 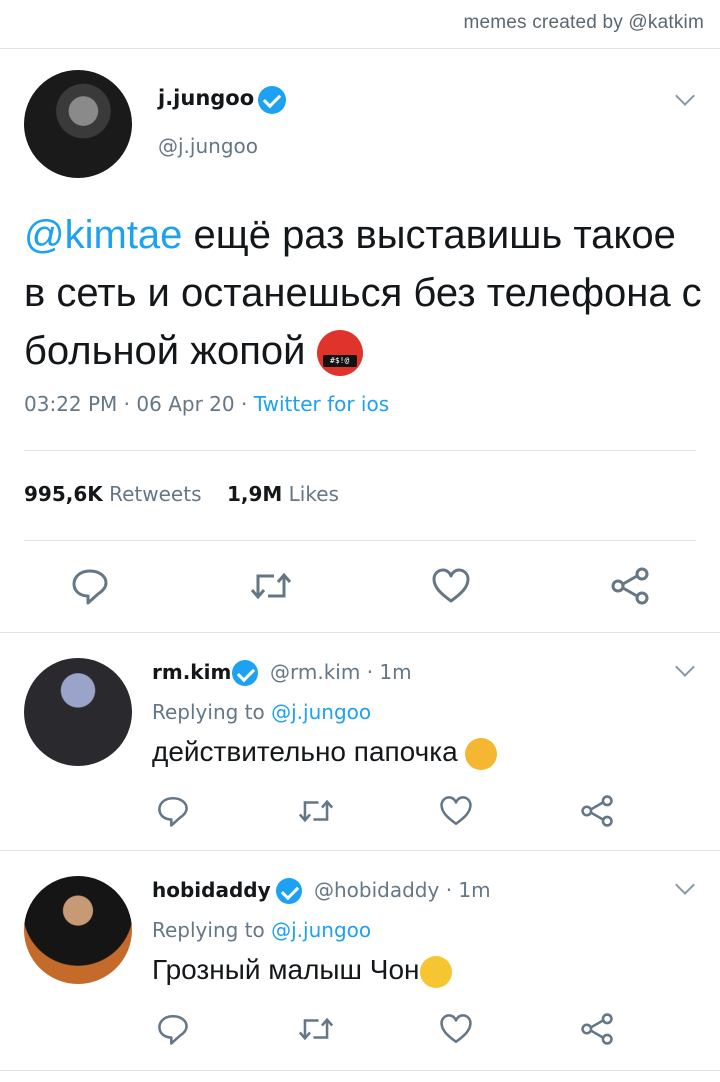 What do you see at coordinates (339, 353) in the screenshot?
I see `angry-symbols-face-icon: #$!@` at bounding box center [339, 353].